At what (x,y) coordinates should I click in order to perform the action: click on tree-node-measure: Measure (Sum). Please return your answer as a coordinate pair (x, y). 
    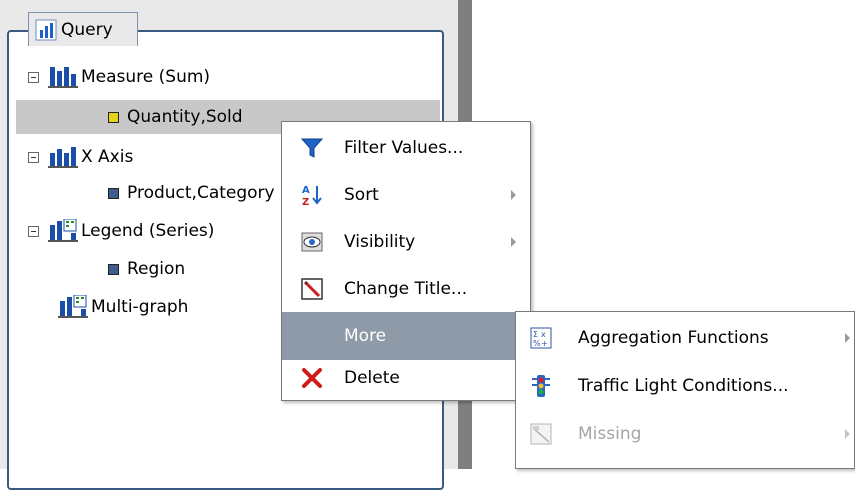
    Looking at the image, I should click on (119, 77).